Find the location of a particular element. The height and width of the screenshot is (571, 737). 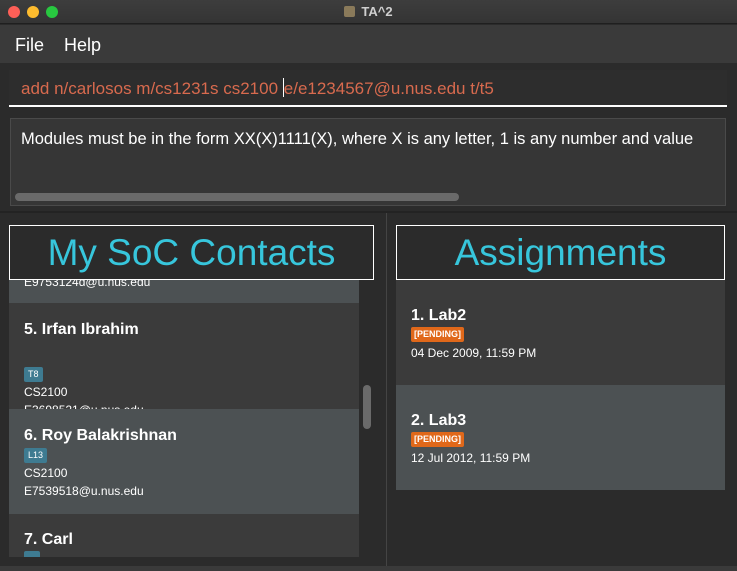

status-bar is located at coordinates (368, 568).